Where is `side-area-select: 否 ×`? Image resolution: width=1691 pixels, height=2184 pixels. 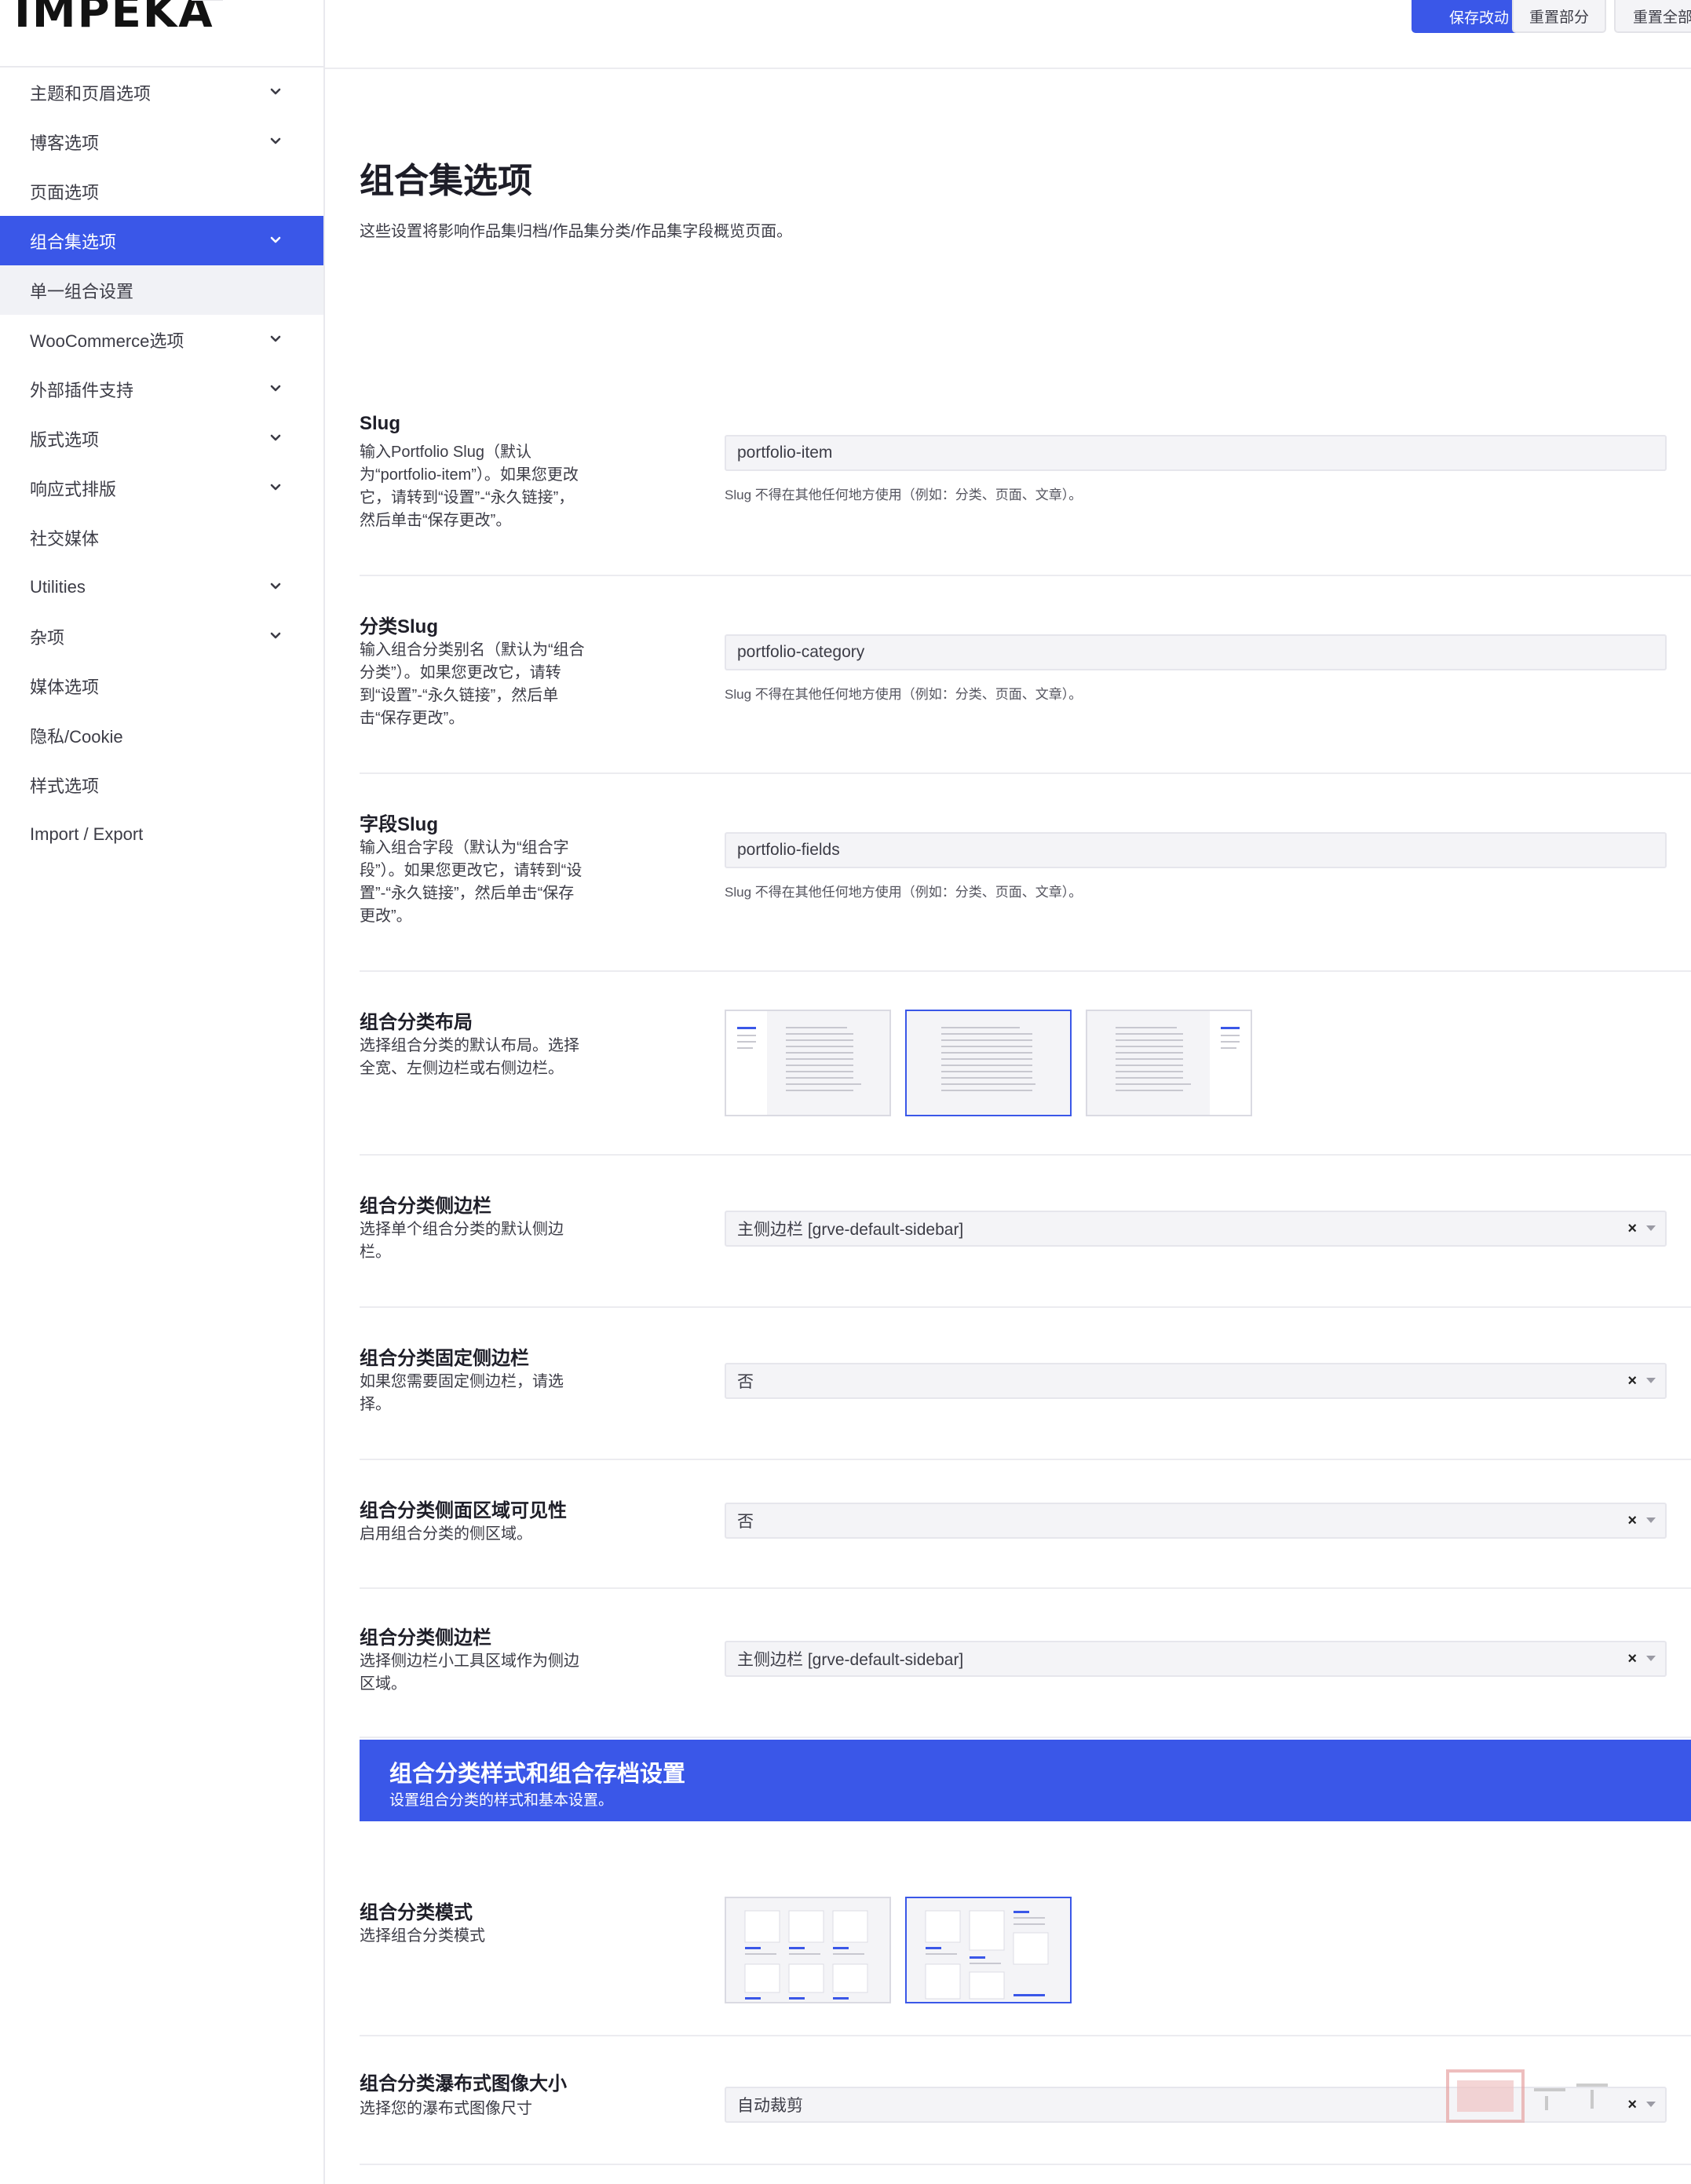
side-area-select: 否 × is located at coordinates (1196, 1521).